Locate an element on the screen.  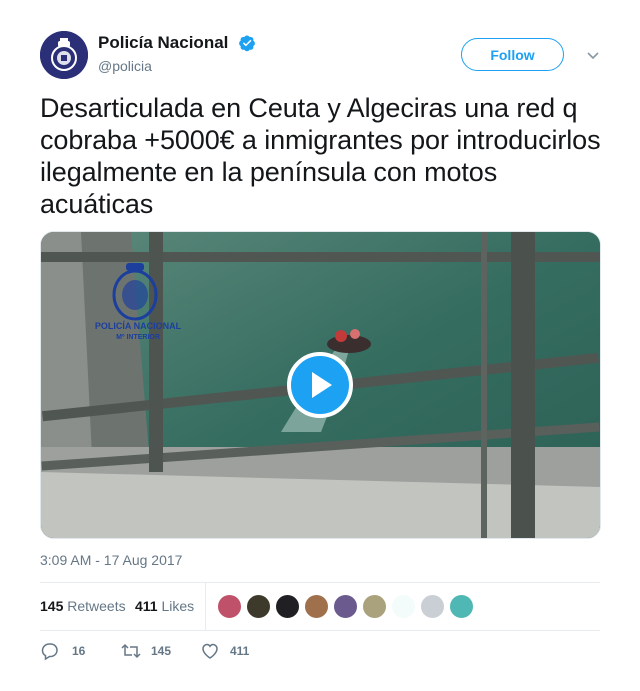
display-name: Policía Nacional is located at coordinates (163, 43).